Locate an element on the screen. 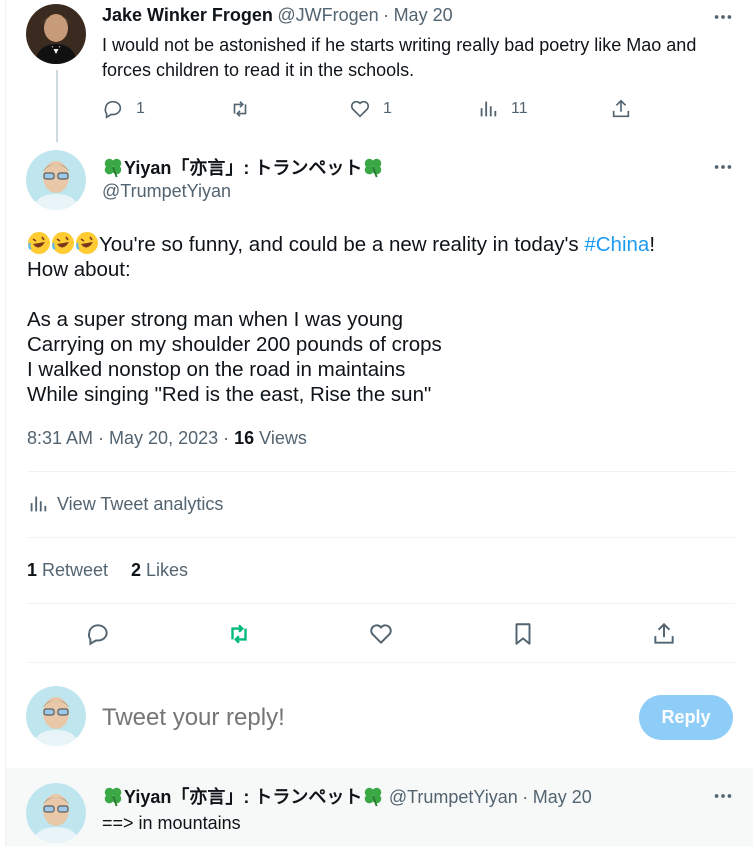  like-button: 1 is located at coordinates (370, 109).